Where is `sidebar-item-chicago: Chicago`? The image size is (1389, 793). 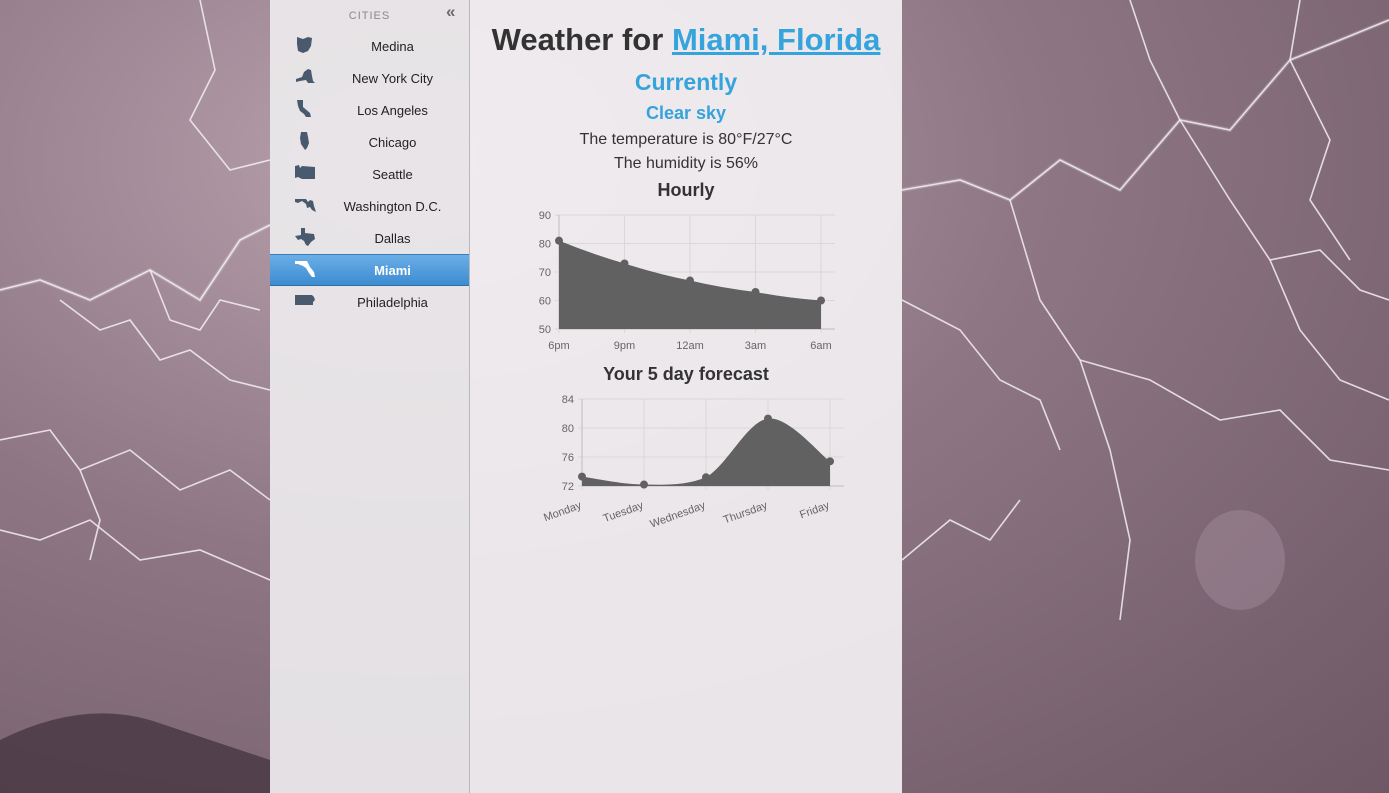
sidebar-item-chicago: Chicago is located at coordinates (369, 142).